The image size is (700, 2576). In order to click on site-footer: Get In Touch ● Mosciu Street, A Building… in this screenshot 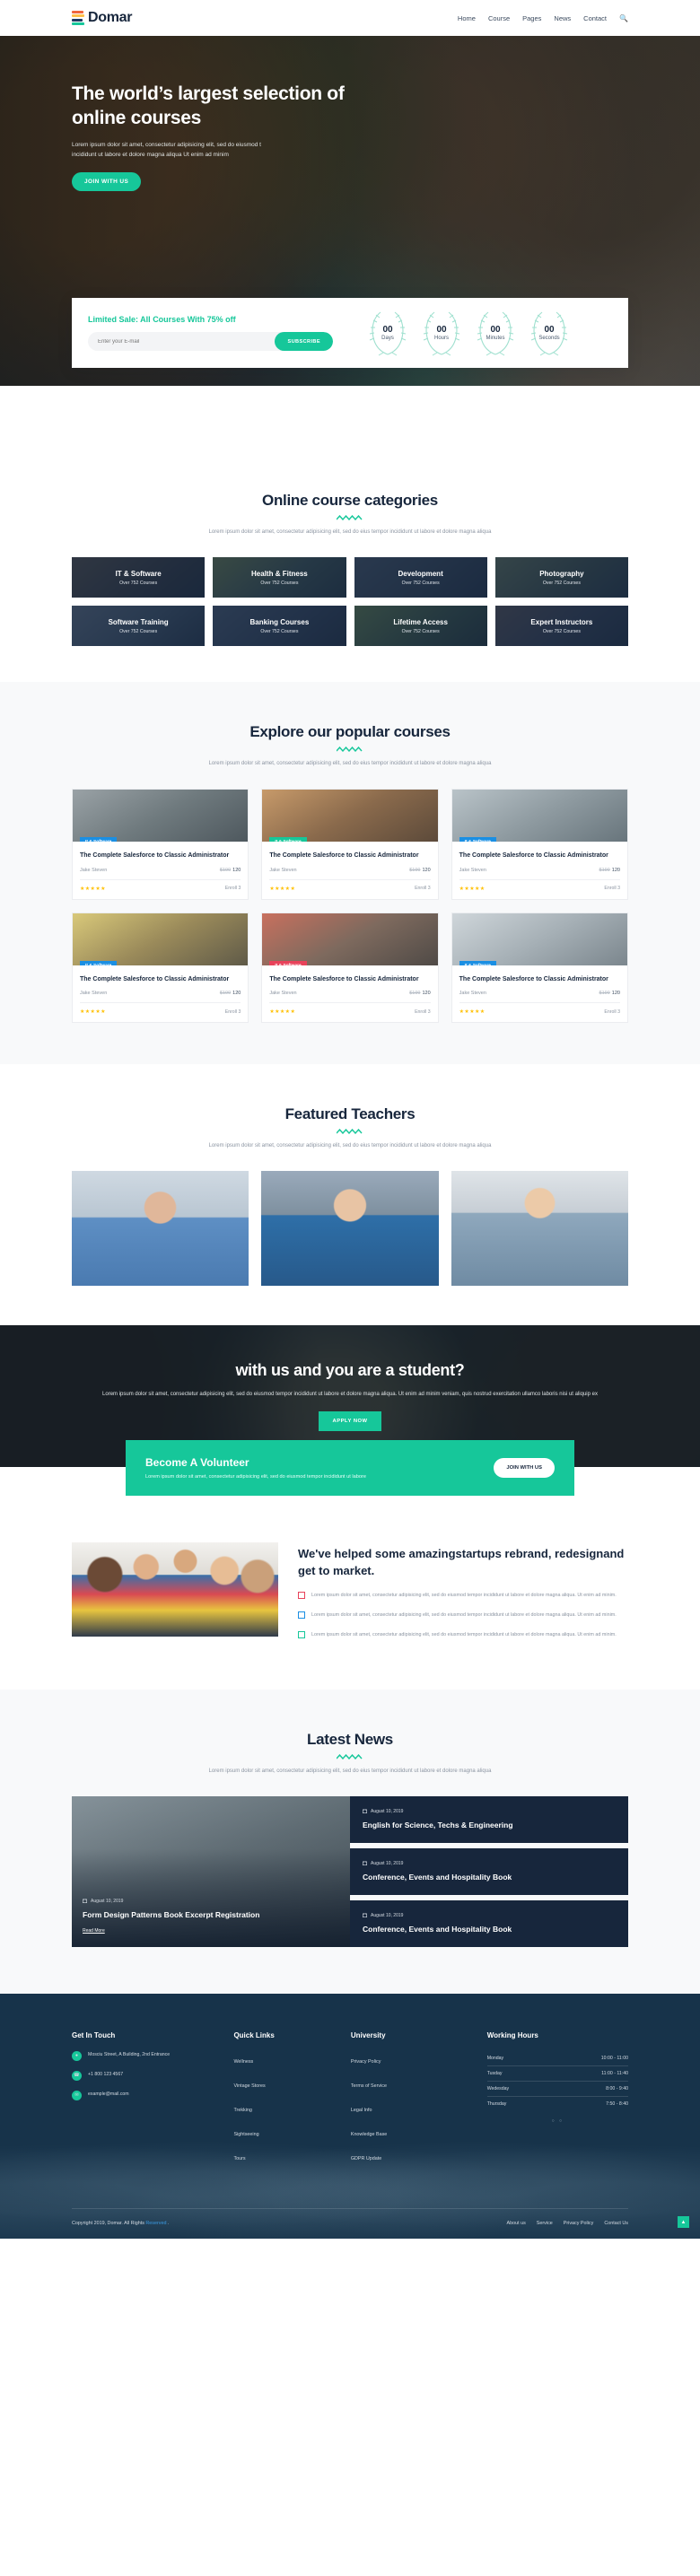, I will do `click(350, 2117)`.